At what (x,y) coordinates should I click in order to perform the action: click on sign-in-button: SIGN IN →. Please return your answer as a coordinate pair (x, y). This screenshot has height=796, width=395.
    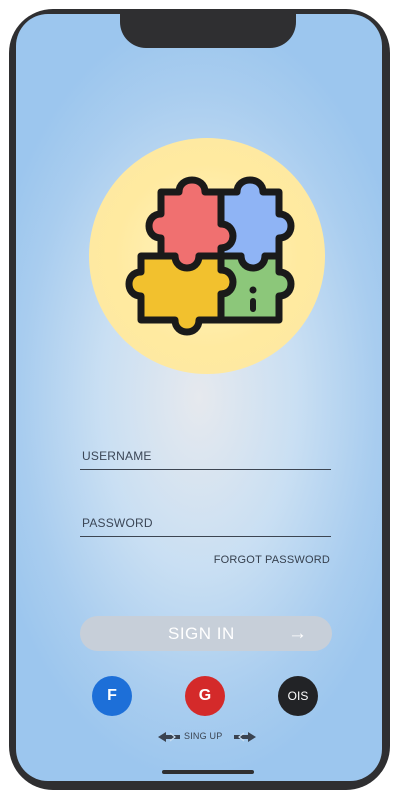
    Looking at the image, I should click on (206, 633).